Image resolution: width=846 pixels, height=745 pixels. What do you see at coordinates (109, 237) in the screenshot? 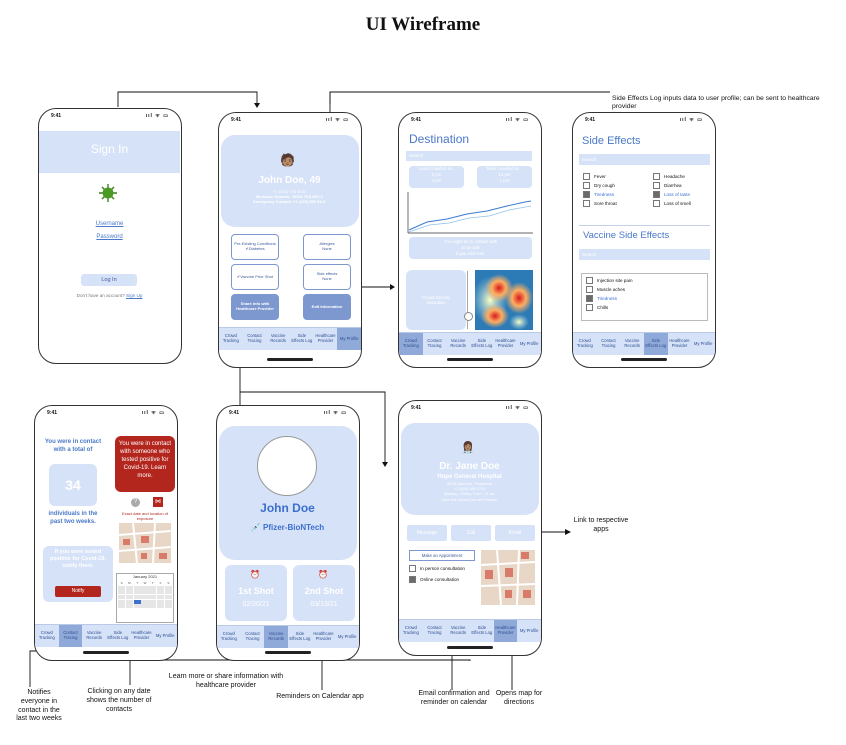
I see `password-field: Password` at bounding box center [109, 237].